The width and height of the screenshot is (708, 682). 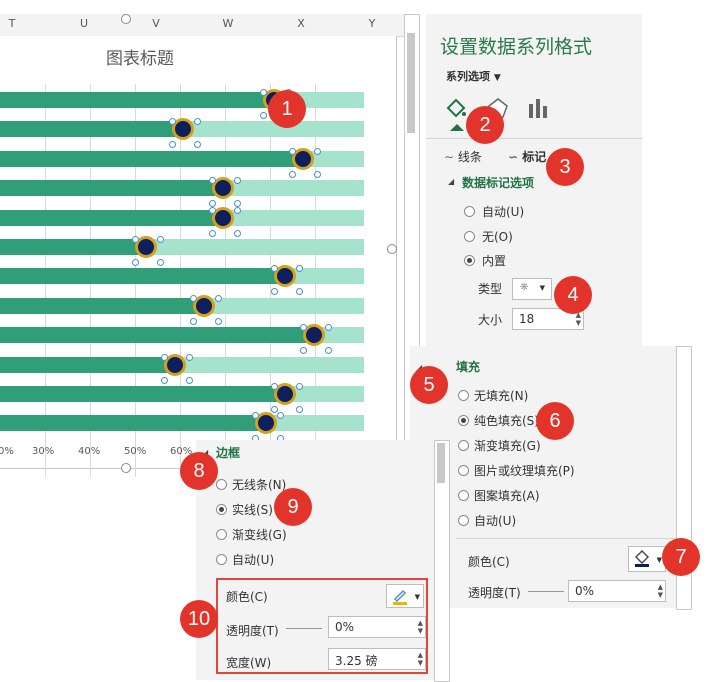 I want to click on fill-transparency-slider, so click(x=546, y=591).